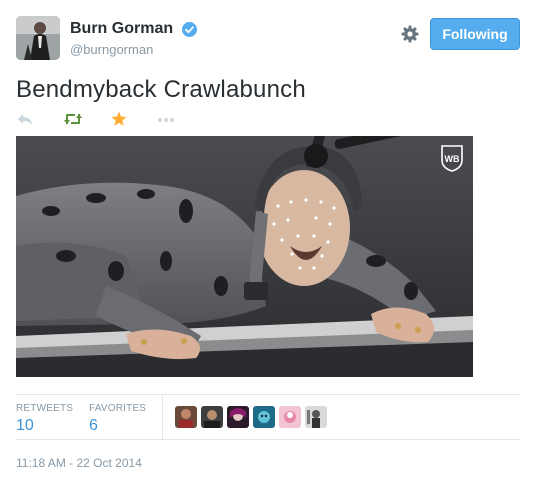  What do you see at coordinates (268, 39) in the screenshot?
I see `tweet-header: Burn Gorman @burngorman Following` at bounding box center [268, 39].